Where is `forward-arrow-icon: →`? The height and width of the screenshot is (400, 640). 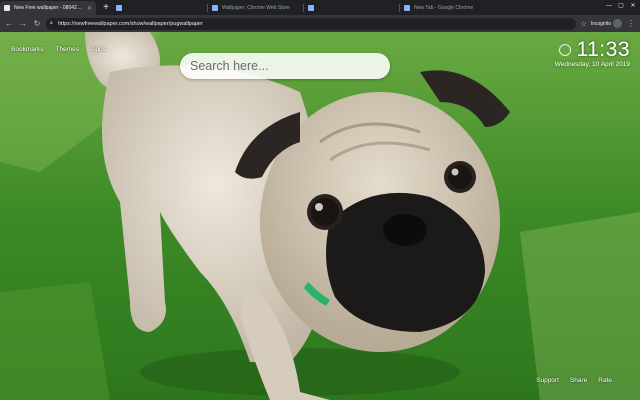 forward-arrow-icon: → is located at coordinates (23, 24).